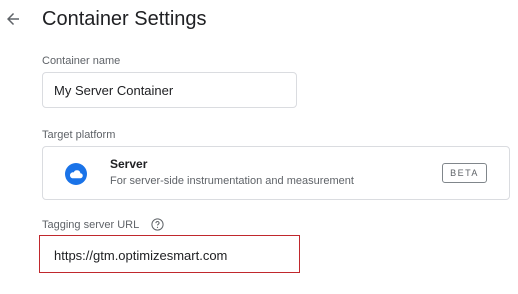 This screenshot has height=294, width=518. Describe the element at coordinates (79, 135) in the screenshot. I see `target-platform-label: Target platform` at that location.